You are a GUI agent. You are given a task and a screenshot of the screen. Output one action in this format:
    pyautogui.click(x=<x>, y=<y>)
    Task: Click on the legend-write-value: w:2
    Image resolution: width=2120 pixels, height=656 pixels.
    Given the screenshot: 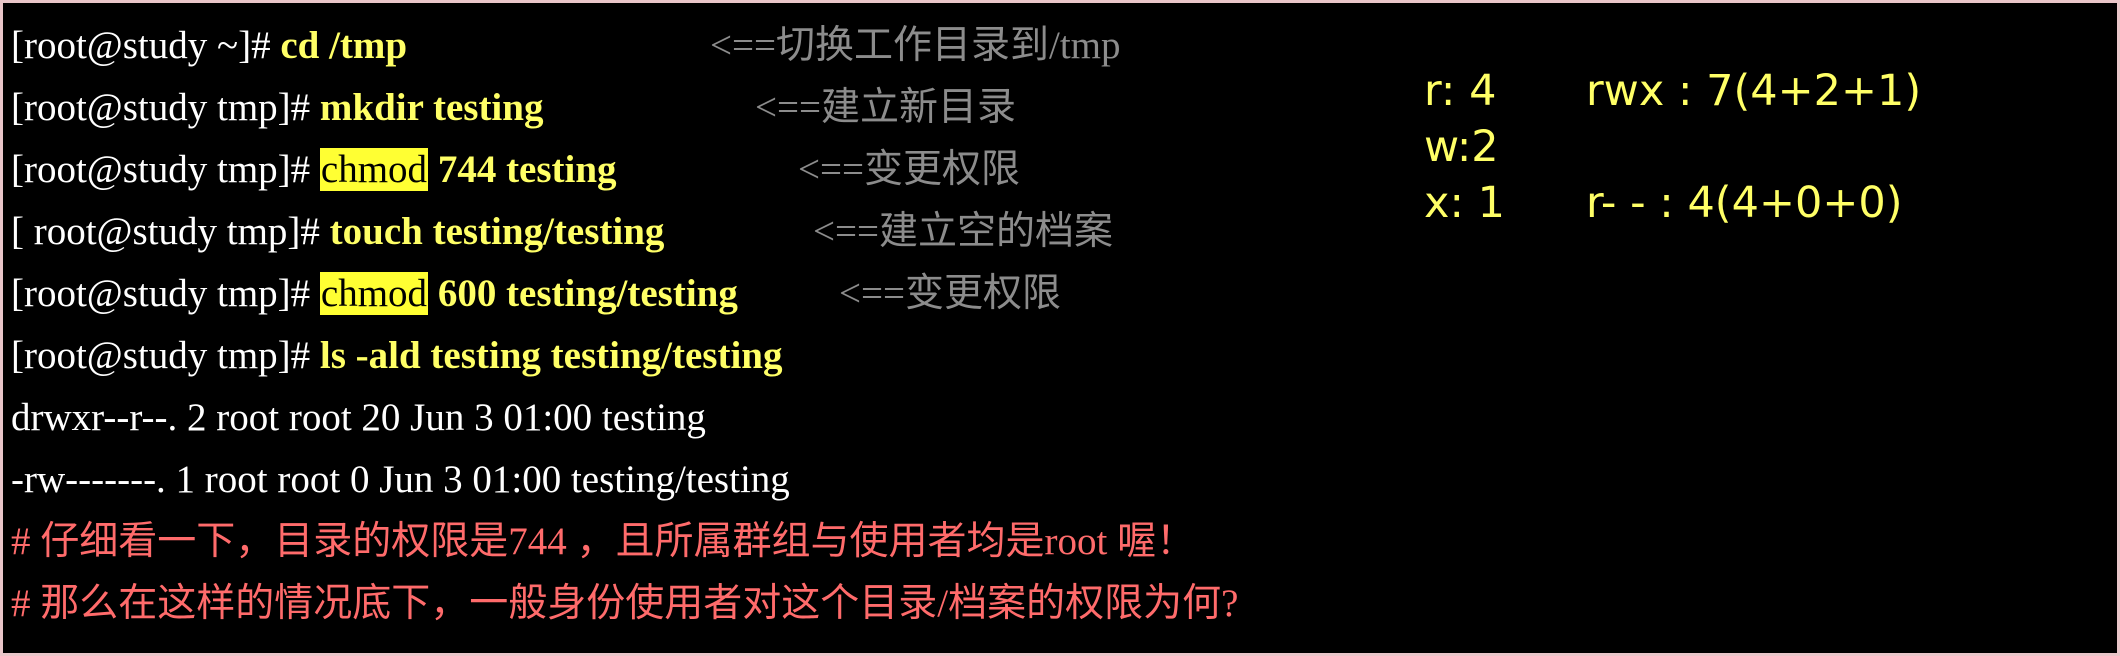 What is the action you would take?
    pyautogui.click(x=1461, y=147)
    